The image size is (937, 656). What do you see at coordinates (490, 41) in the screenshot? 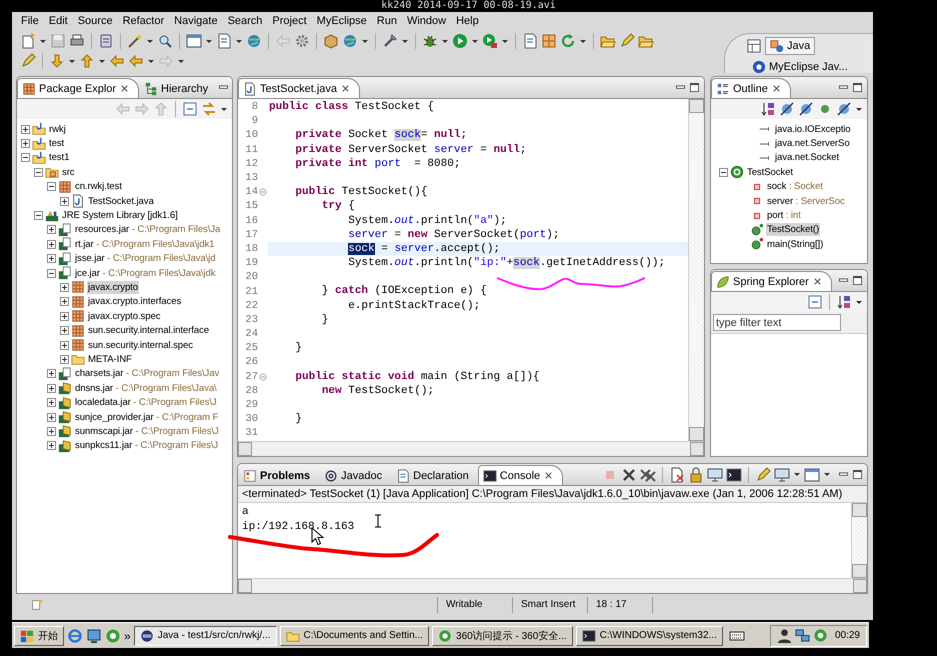
I see `run-tool-icon` at bounding box center [490, 41].